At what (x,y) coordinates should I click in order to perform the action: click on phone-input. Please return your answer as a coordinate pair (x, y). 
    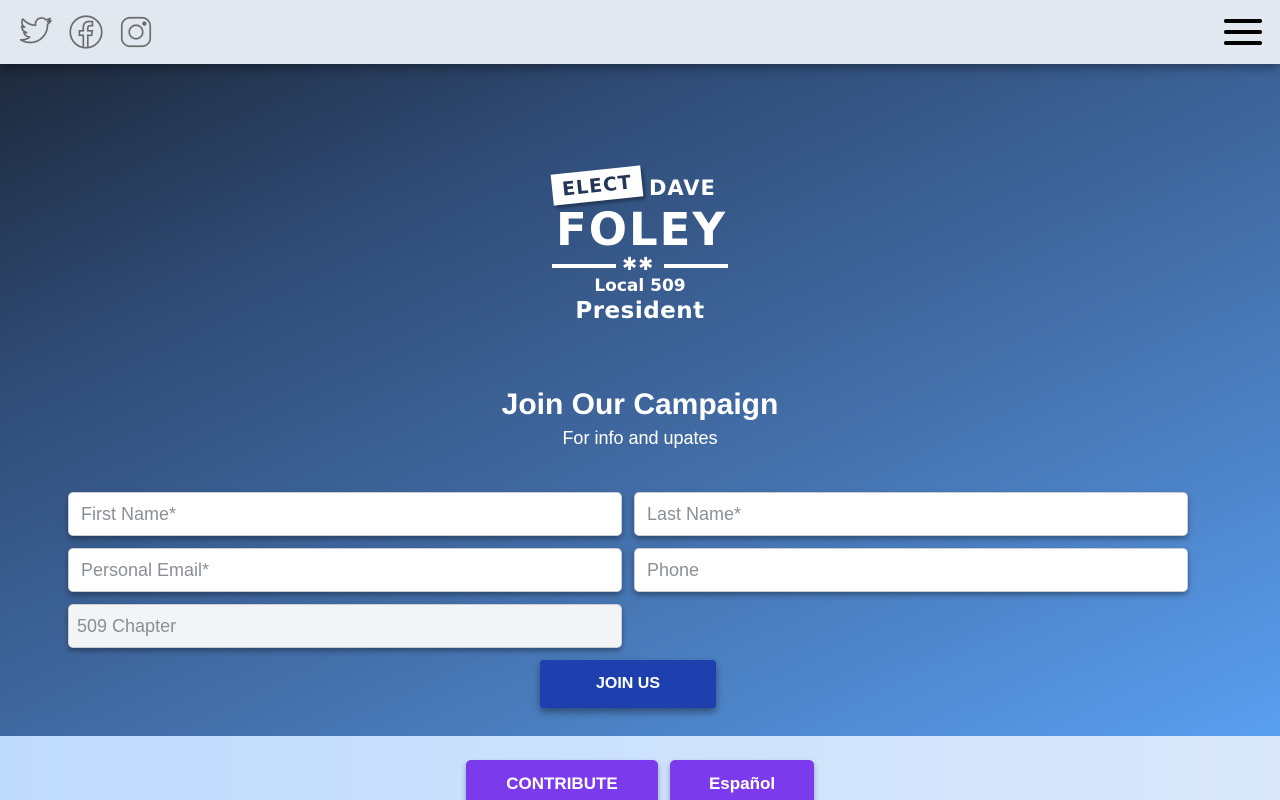
    Looking at the image, I should click on (911, 570).